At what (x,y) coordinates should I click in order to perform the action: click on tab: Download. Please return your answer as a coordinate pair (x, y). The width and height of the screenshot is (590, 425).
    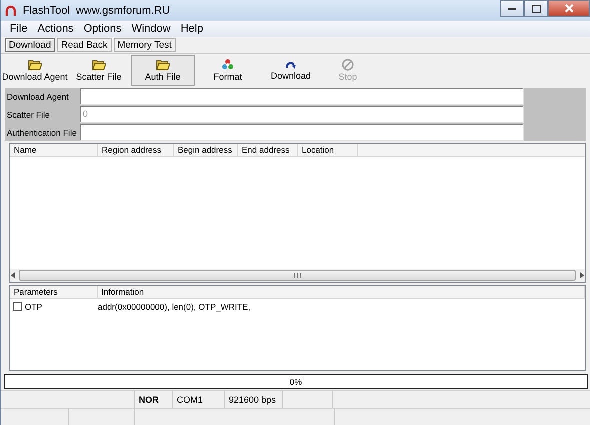
    Looking at the image, I should click on (30, 45).